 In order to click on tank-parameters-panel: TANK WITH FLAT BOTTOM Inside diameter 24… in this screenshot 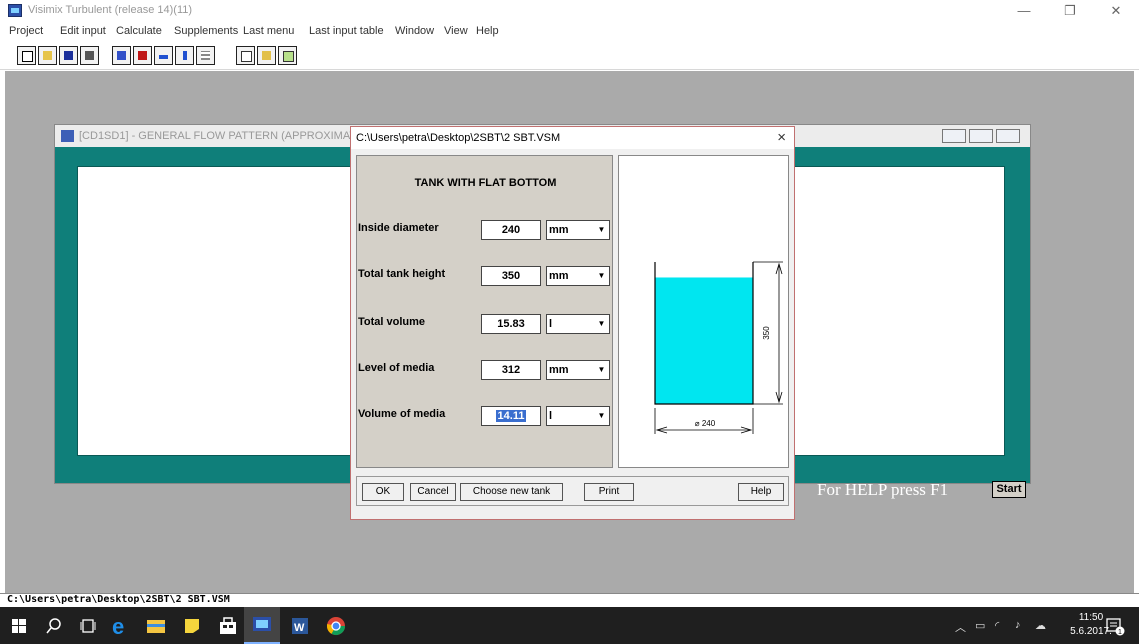, I will do `click(484, 311)`.